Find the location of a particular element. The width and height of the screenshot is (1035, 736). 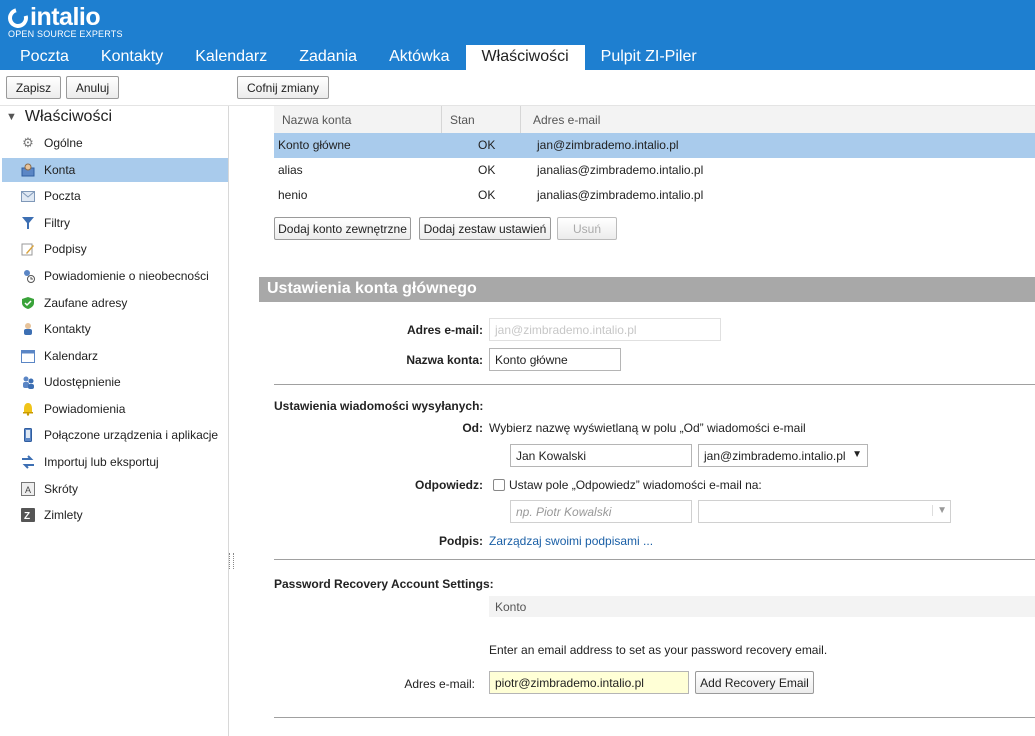

sidebar-item-label: Kontakty is located at coordinates (67, 329).